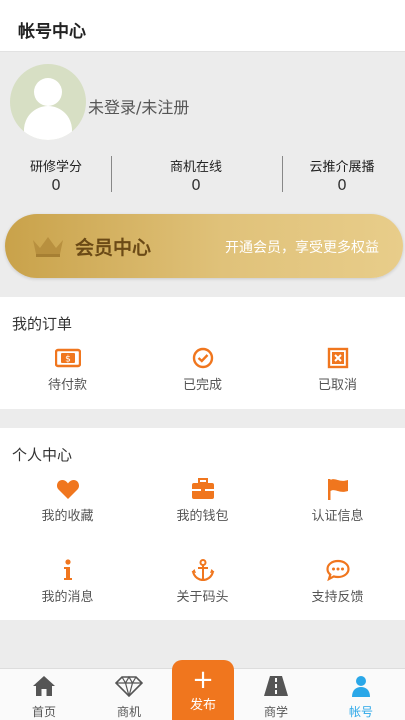 Image resolution: width=405 pixels, height=720 pixels. Describe the element at coordinates (67, 489) in the screenshot. I see `heart-icon` at that location.